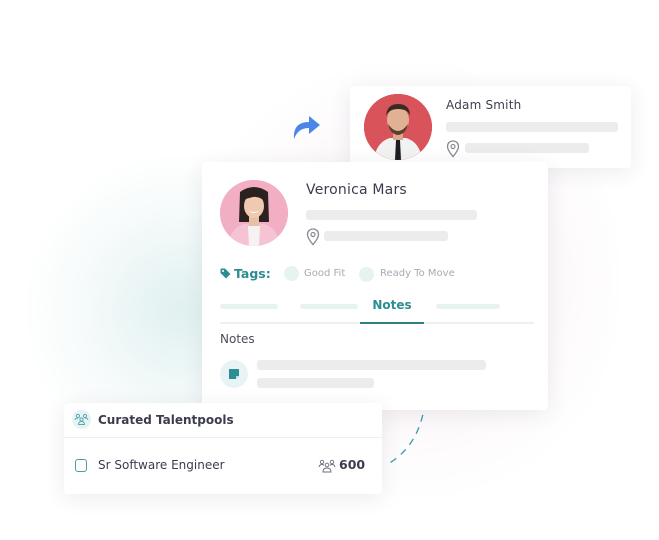 The width and height of the screenshot is (659, 540). I want to click on tag-ready-to-move: Ready To Move, so click(417, 273).